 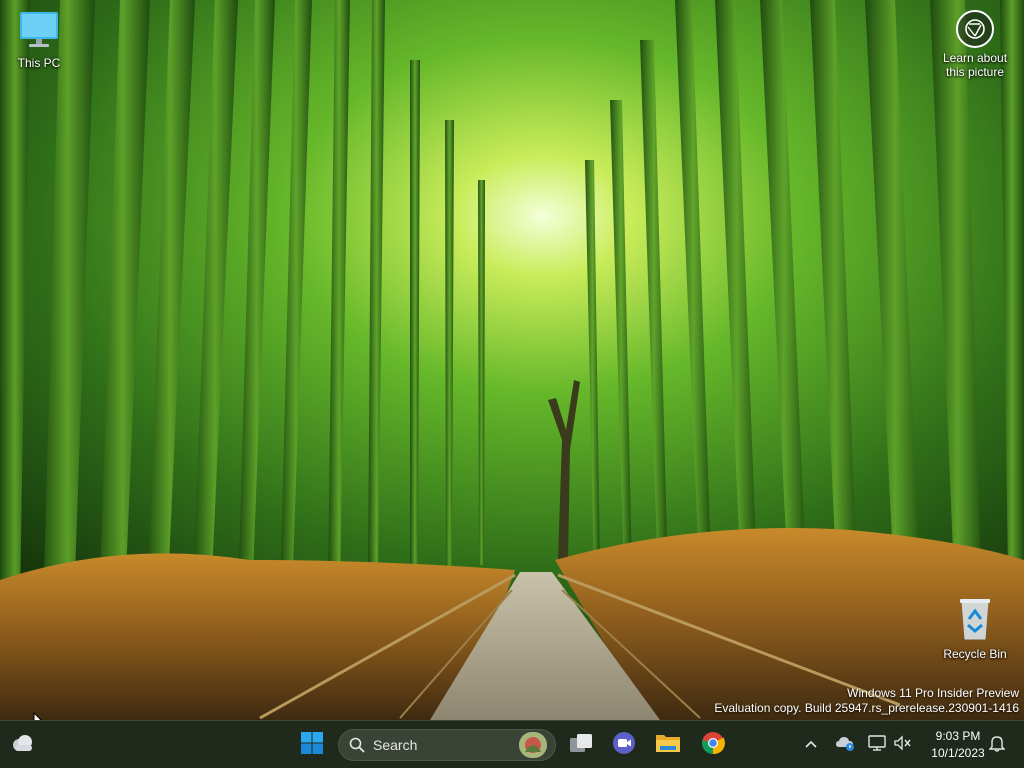 I want to click on task-view-icon, so click(x=581, y=745).